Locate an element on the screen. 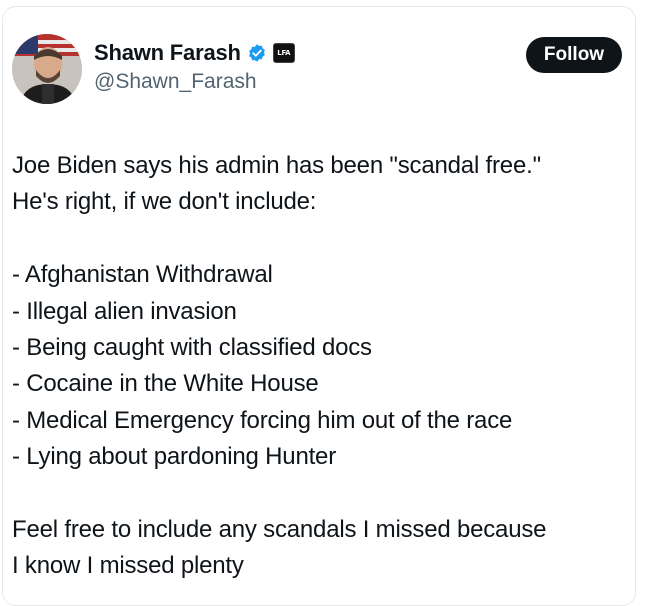 This screenshot has width=645, height=606. tweet-line: He's right, if we don't include: is located at coordinates (164, 202).